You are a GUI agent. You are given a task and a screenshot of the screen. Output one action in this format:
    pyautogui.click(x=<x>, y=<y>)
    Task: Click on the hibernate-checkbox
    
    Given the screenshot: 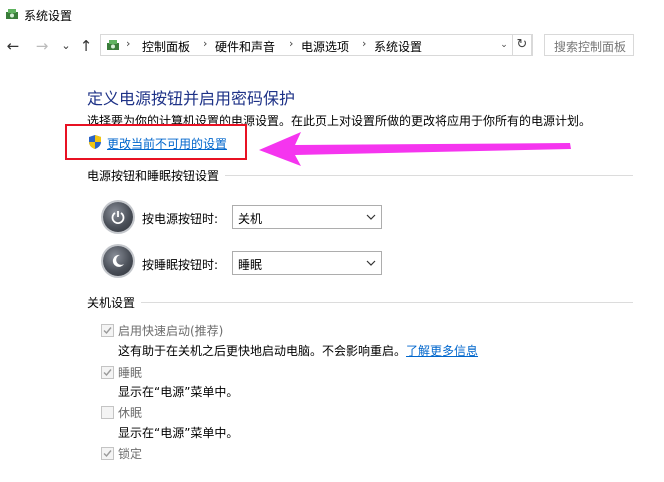 What is the action you would take?
    pyautogui.click(x=107, y=412)
    